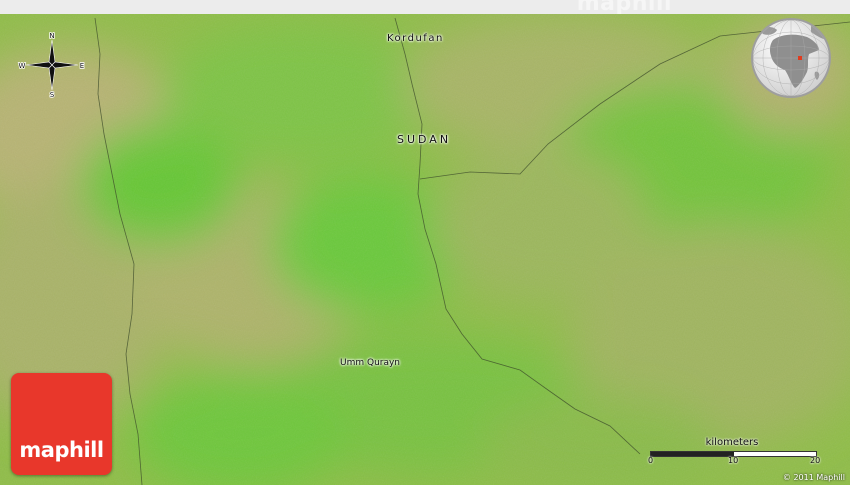 This screenshot has width=850, height=485. I want to click on globe-locator-icon, so click(791, 58).